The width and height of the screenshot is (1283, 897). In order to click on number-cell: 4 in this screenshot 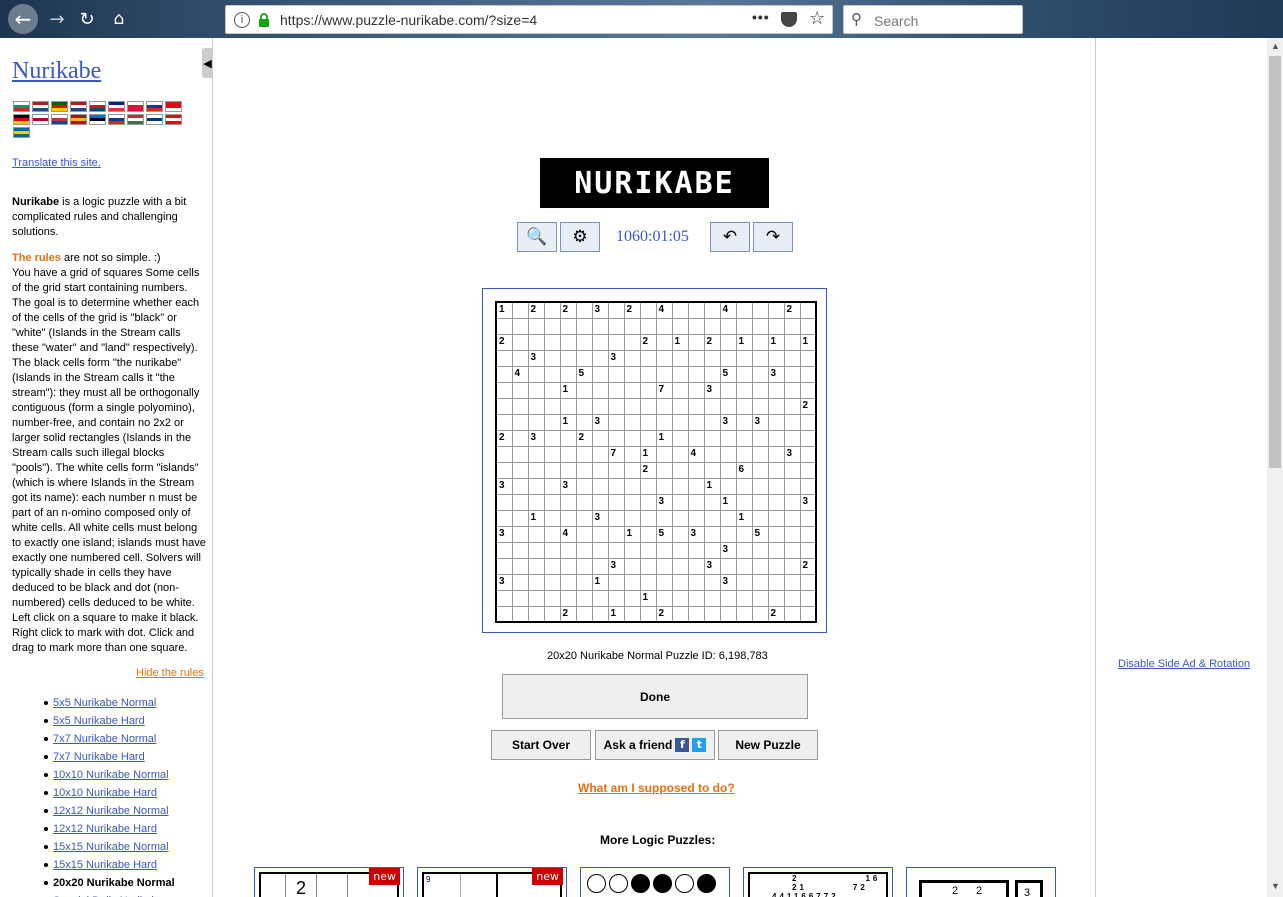, I will do `click(728, 310)`.